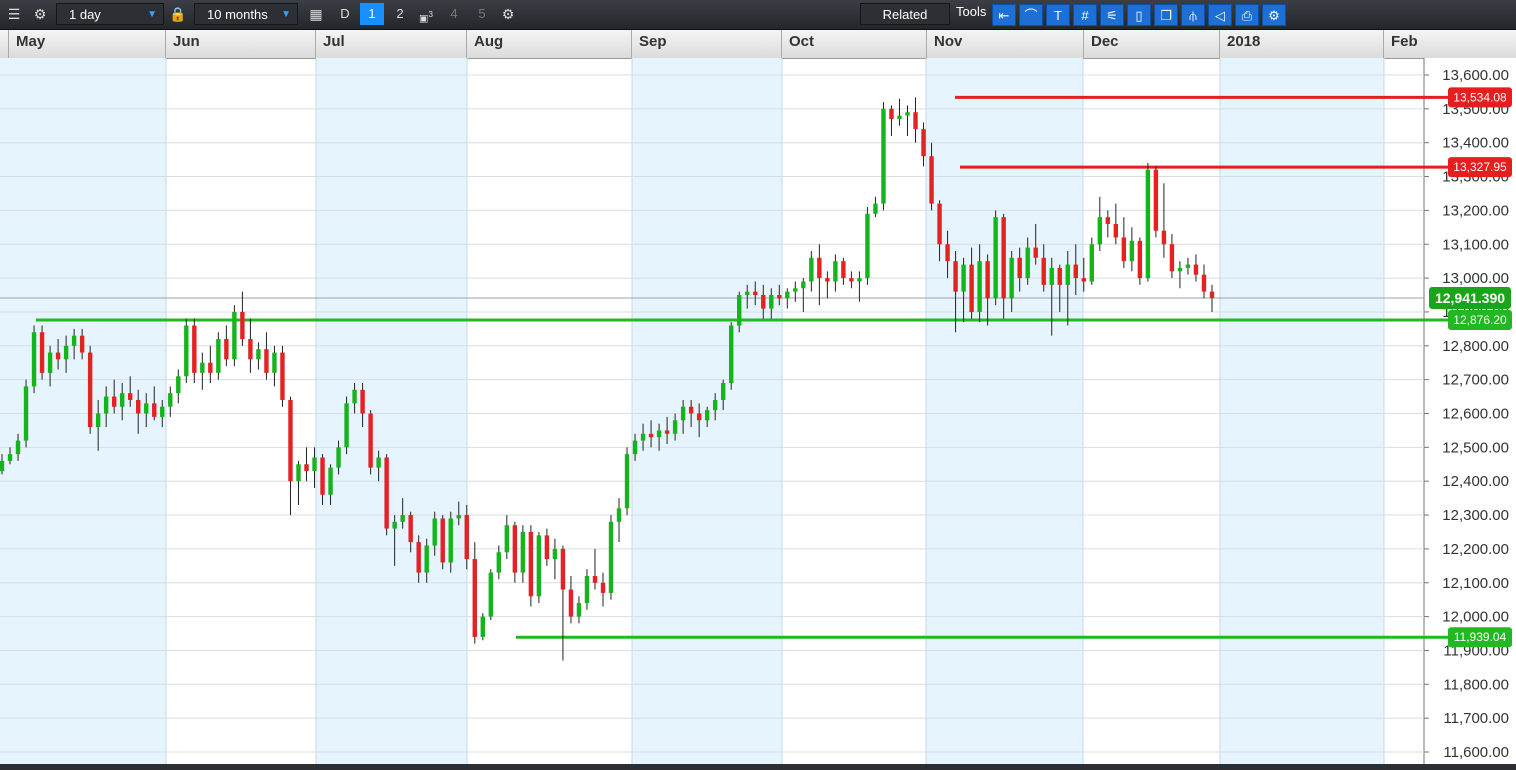  Describe the element at coordinates (1244, 41) in the screenshot. I see `month-label: 2018` at that location.